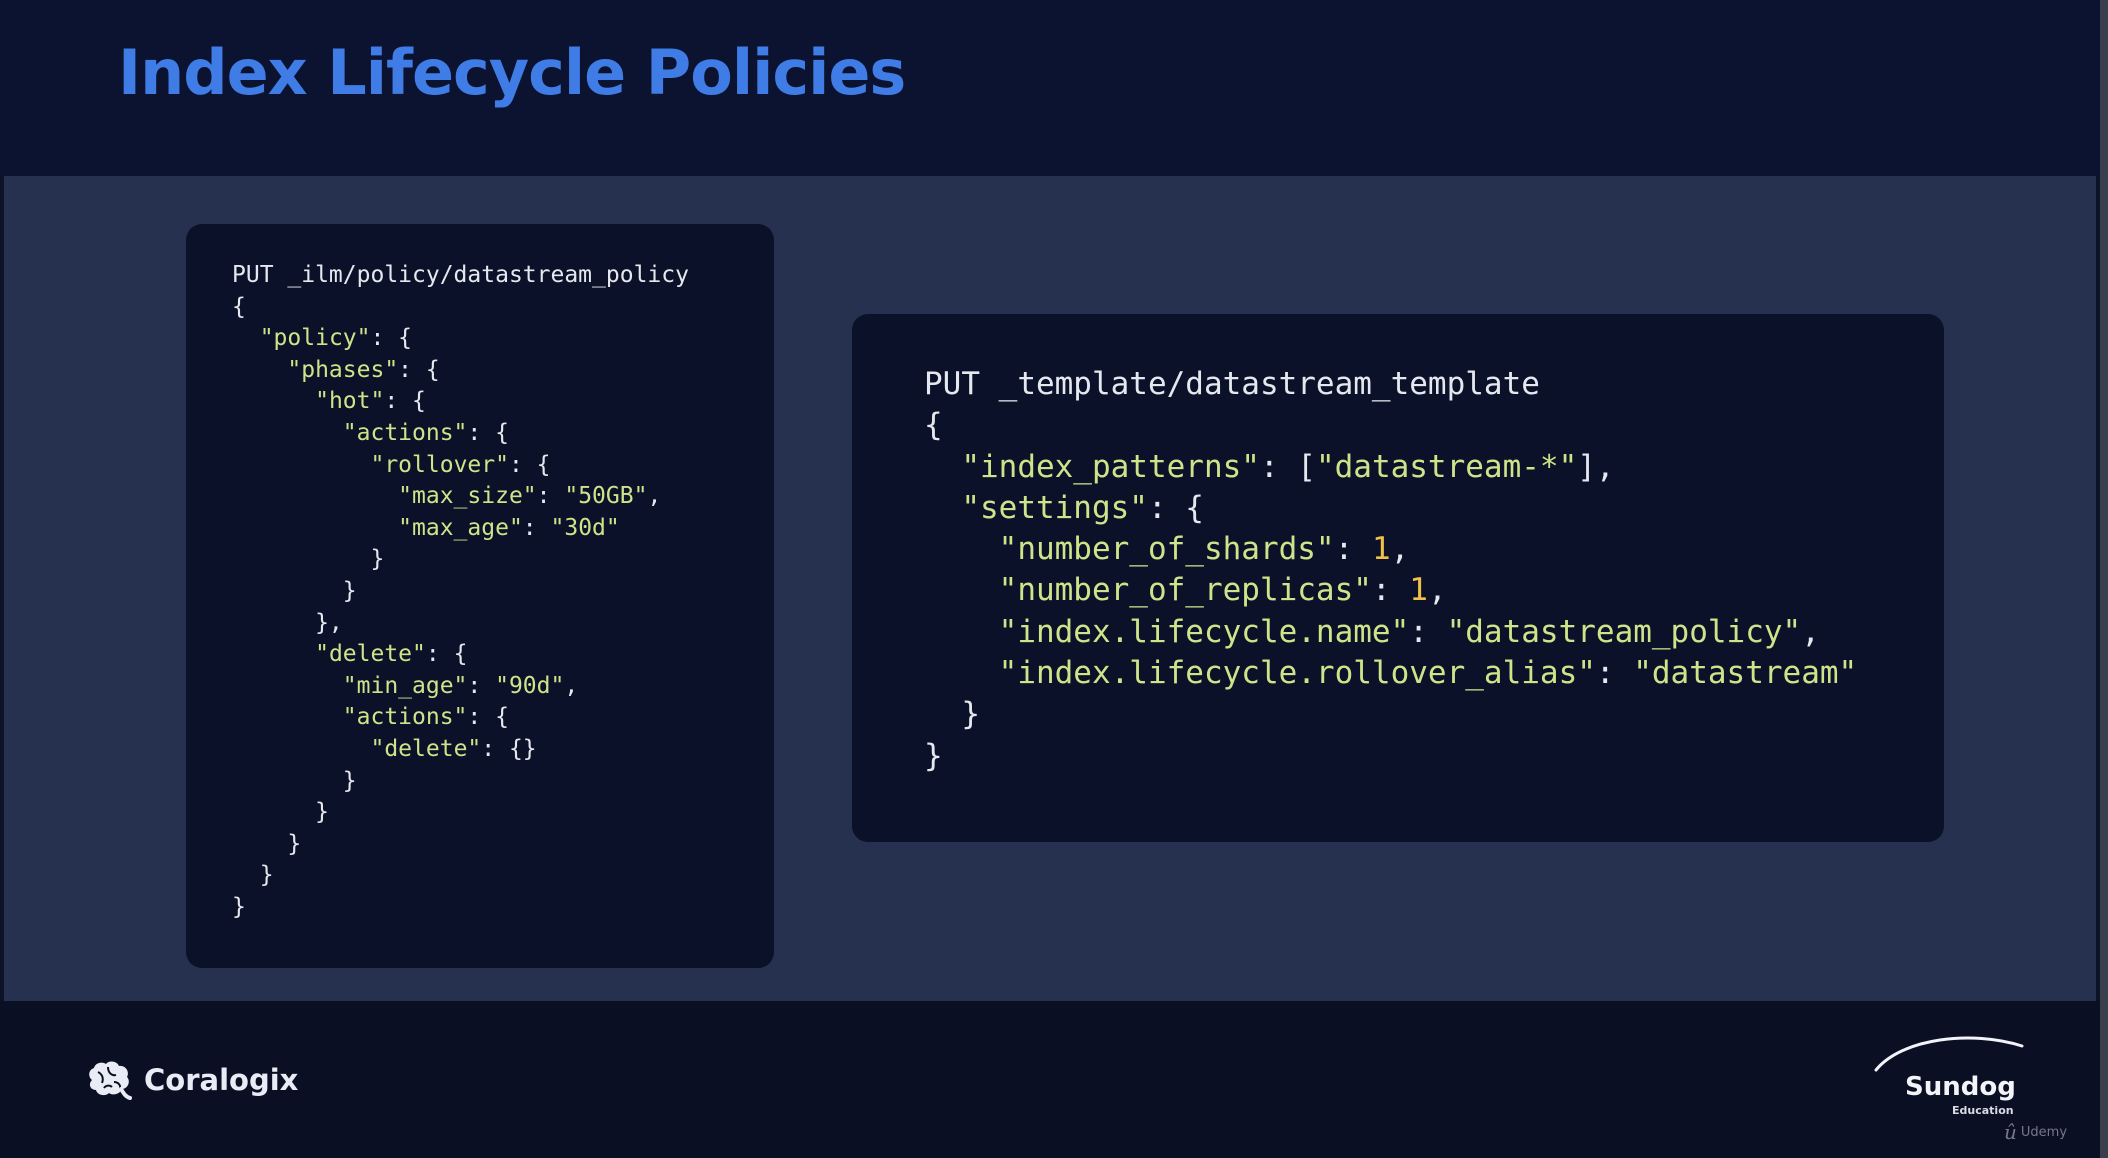  What do you see at coordinates (1434, 467) in the screenshot?
I see `code-line: "index_patterns": ["datastream-*"],` at bounding box center [1434, 467].